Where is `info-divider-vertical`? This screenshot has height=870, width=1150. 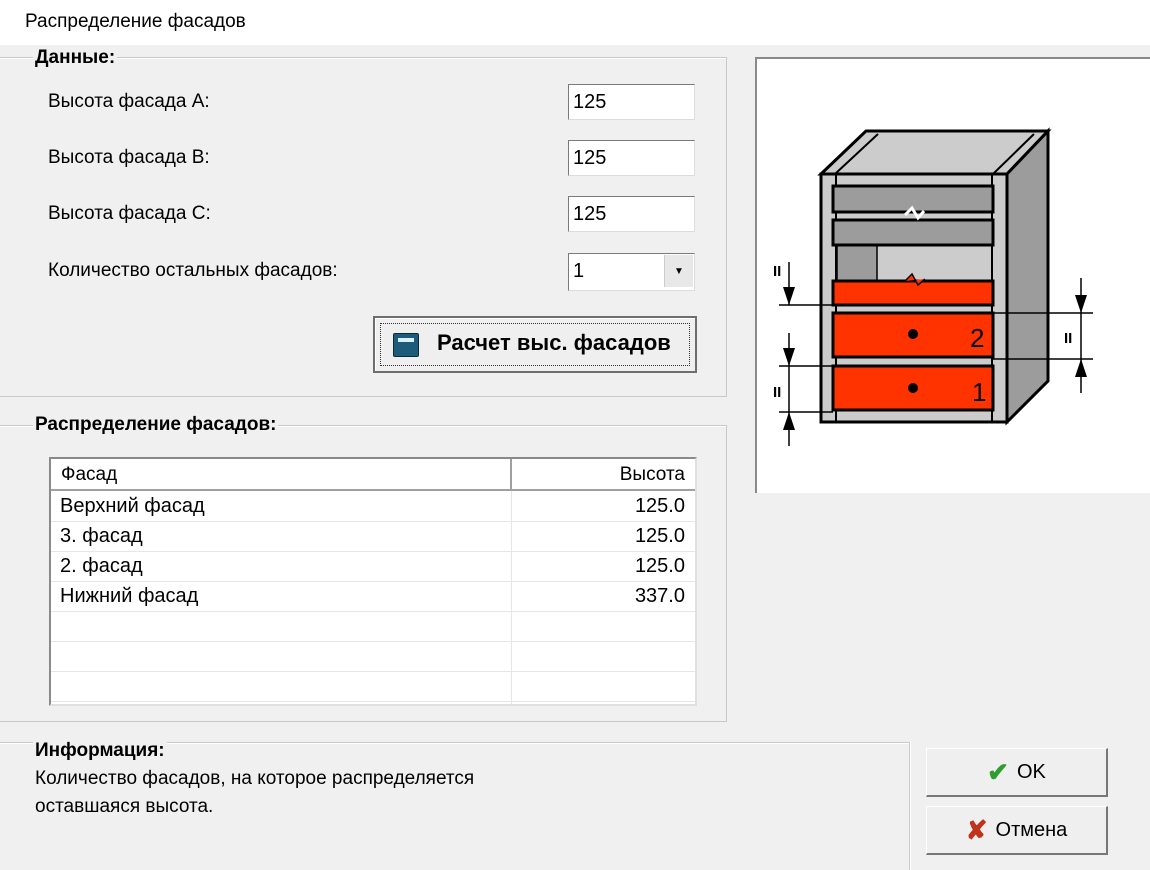 info-divider-vertical is located at coordinates (910, 806).